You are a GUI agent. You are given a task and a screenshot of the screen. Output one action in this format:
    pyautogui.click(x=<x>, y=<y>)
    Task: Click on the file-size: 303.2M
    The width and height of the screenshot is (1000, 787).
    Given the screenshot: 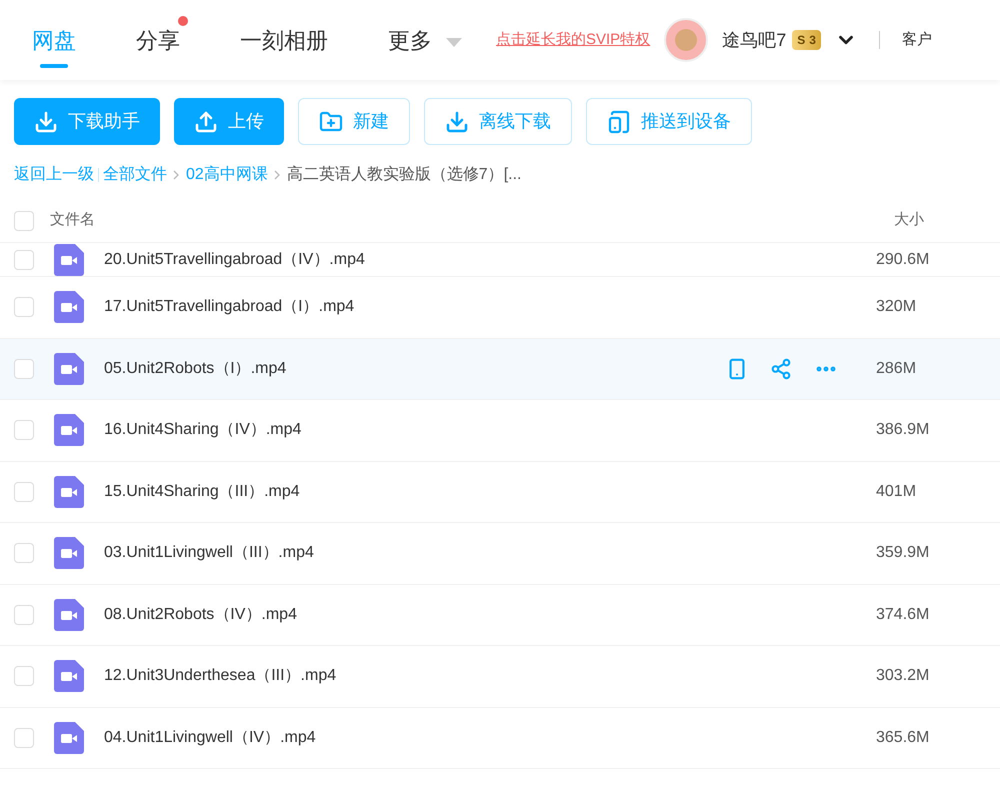 What is the action you would take?
    pyautogui.click(x=903, y=676)
    